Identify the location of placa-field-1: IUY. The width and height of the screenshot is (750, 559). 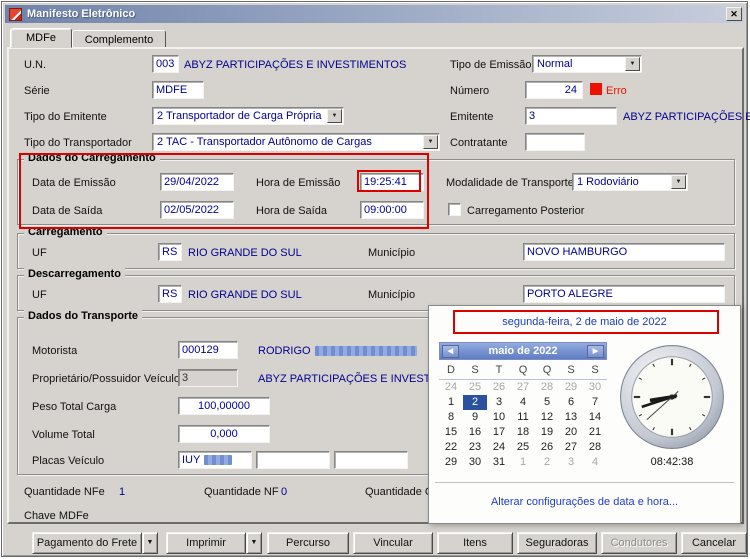
(215, 460).